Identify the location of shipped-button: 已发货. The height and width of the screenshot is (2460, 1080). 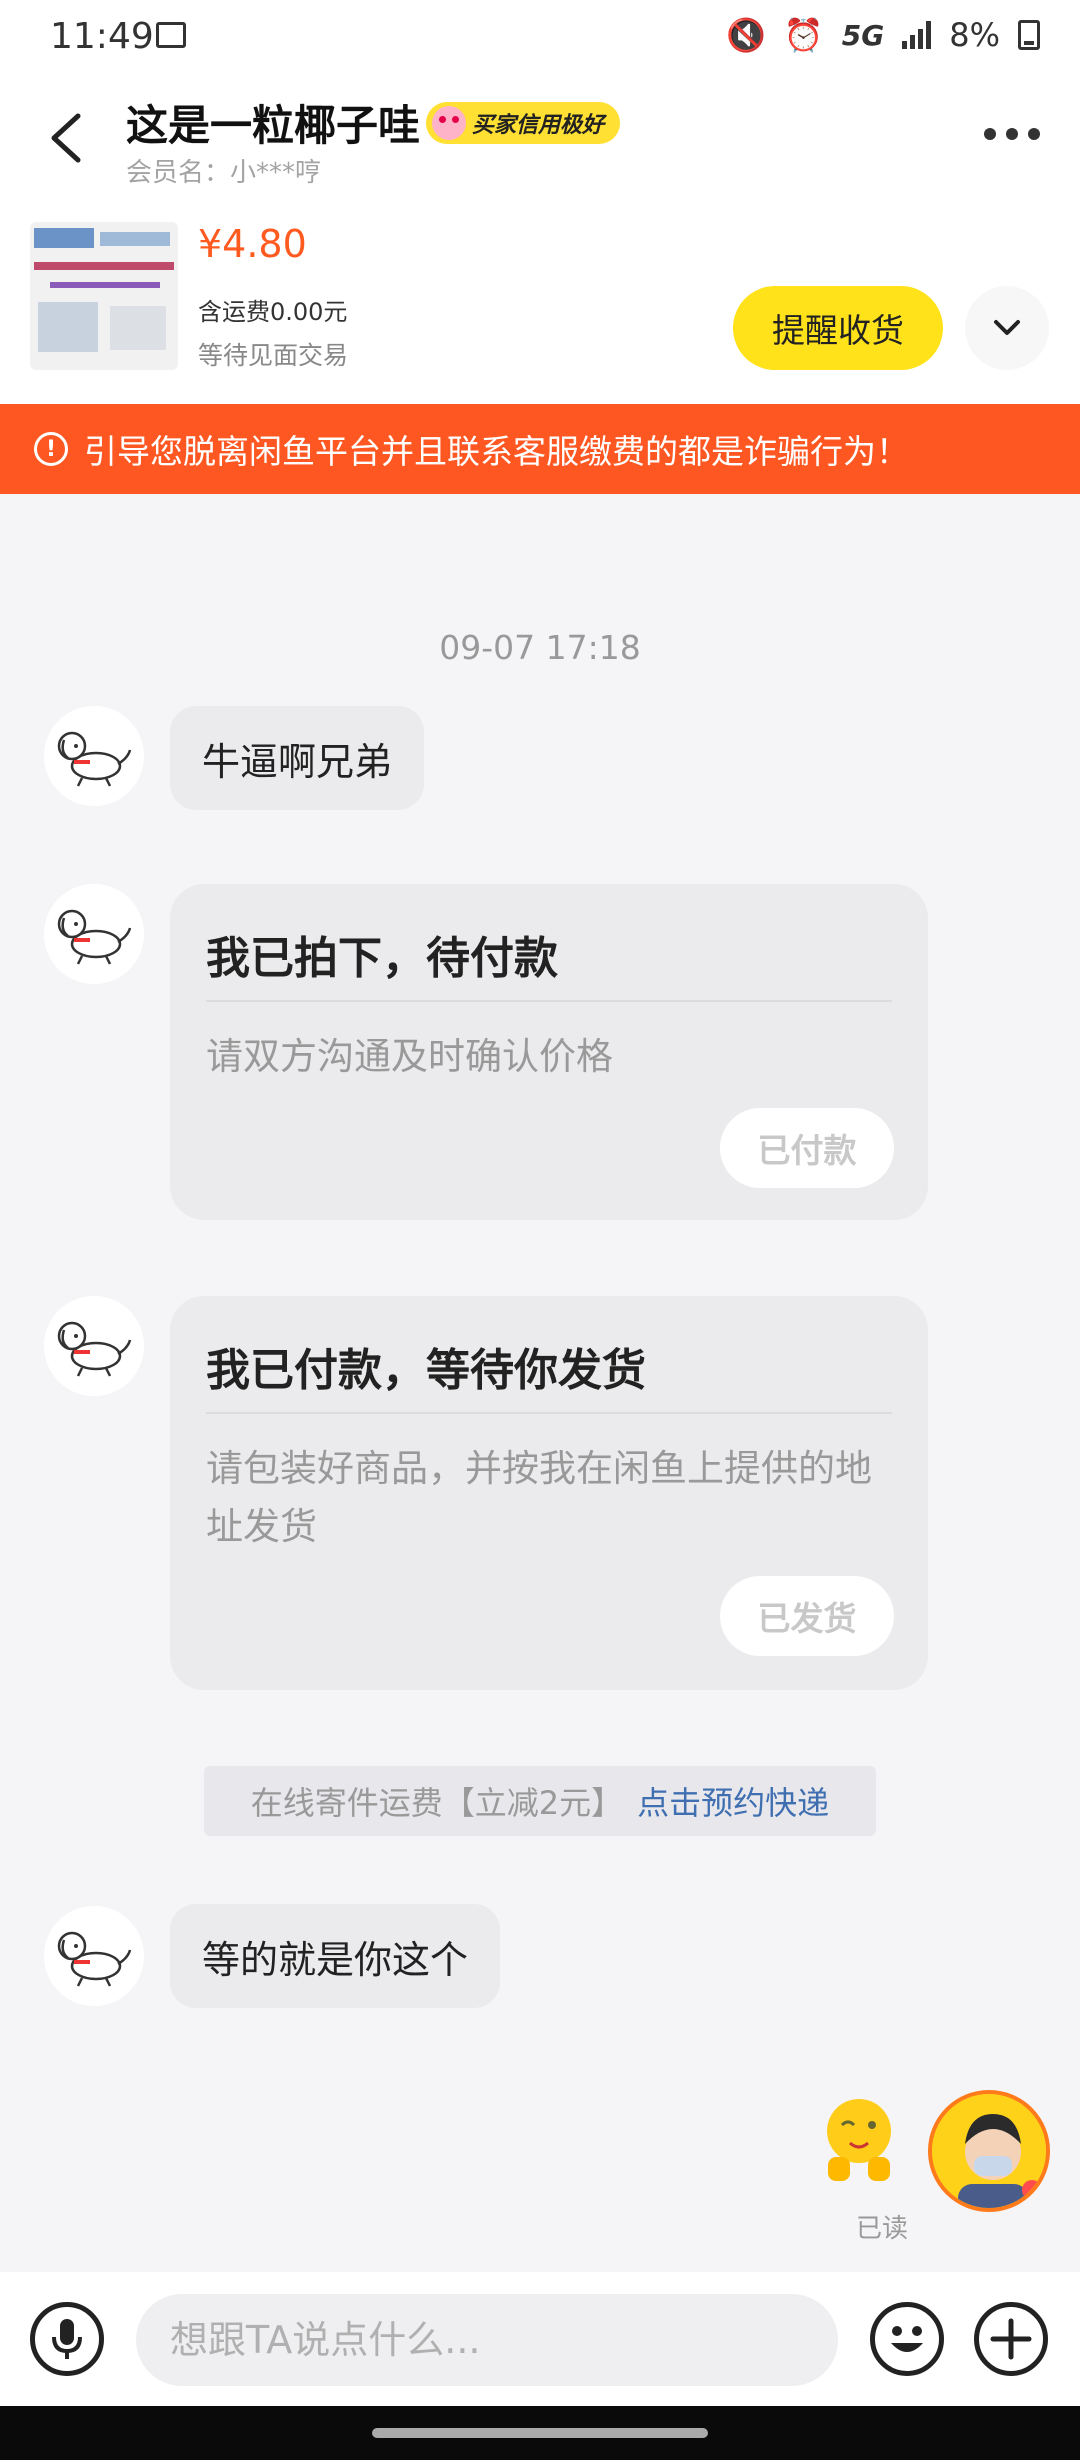
(807, 1616).